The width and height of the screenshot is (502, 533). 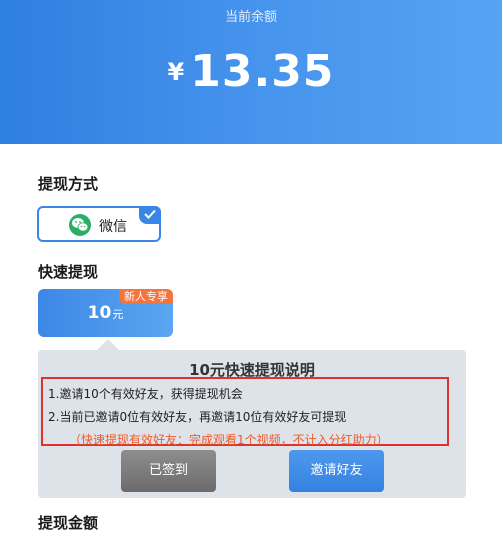 I want to click on balance-display: ¥13.35, so click(x=251, y=71).